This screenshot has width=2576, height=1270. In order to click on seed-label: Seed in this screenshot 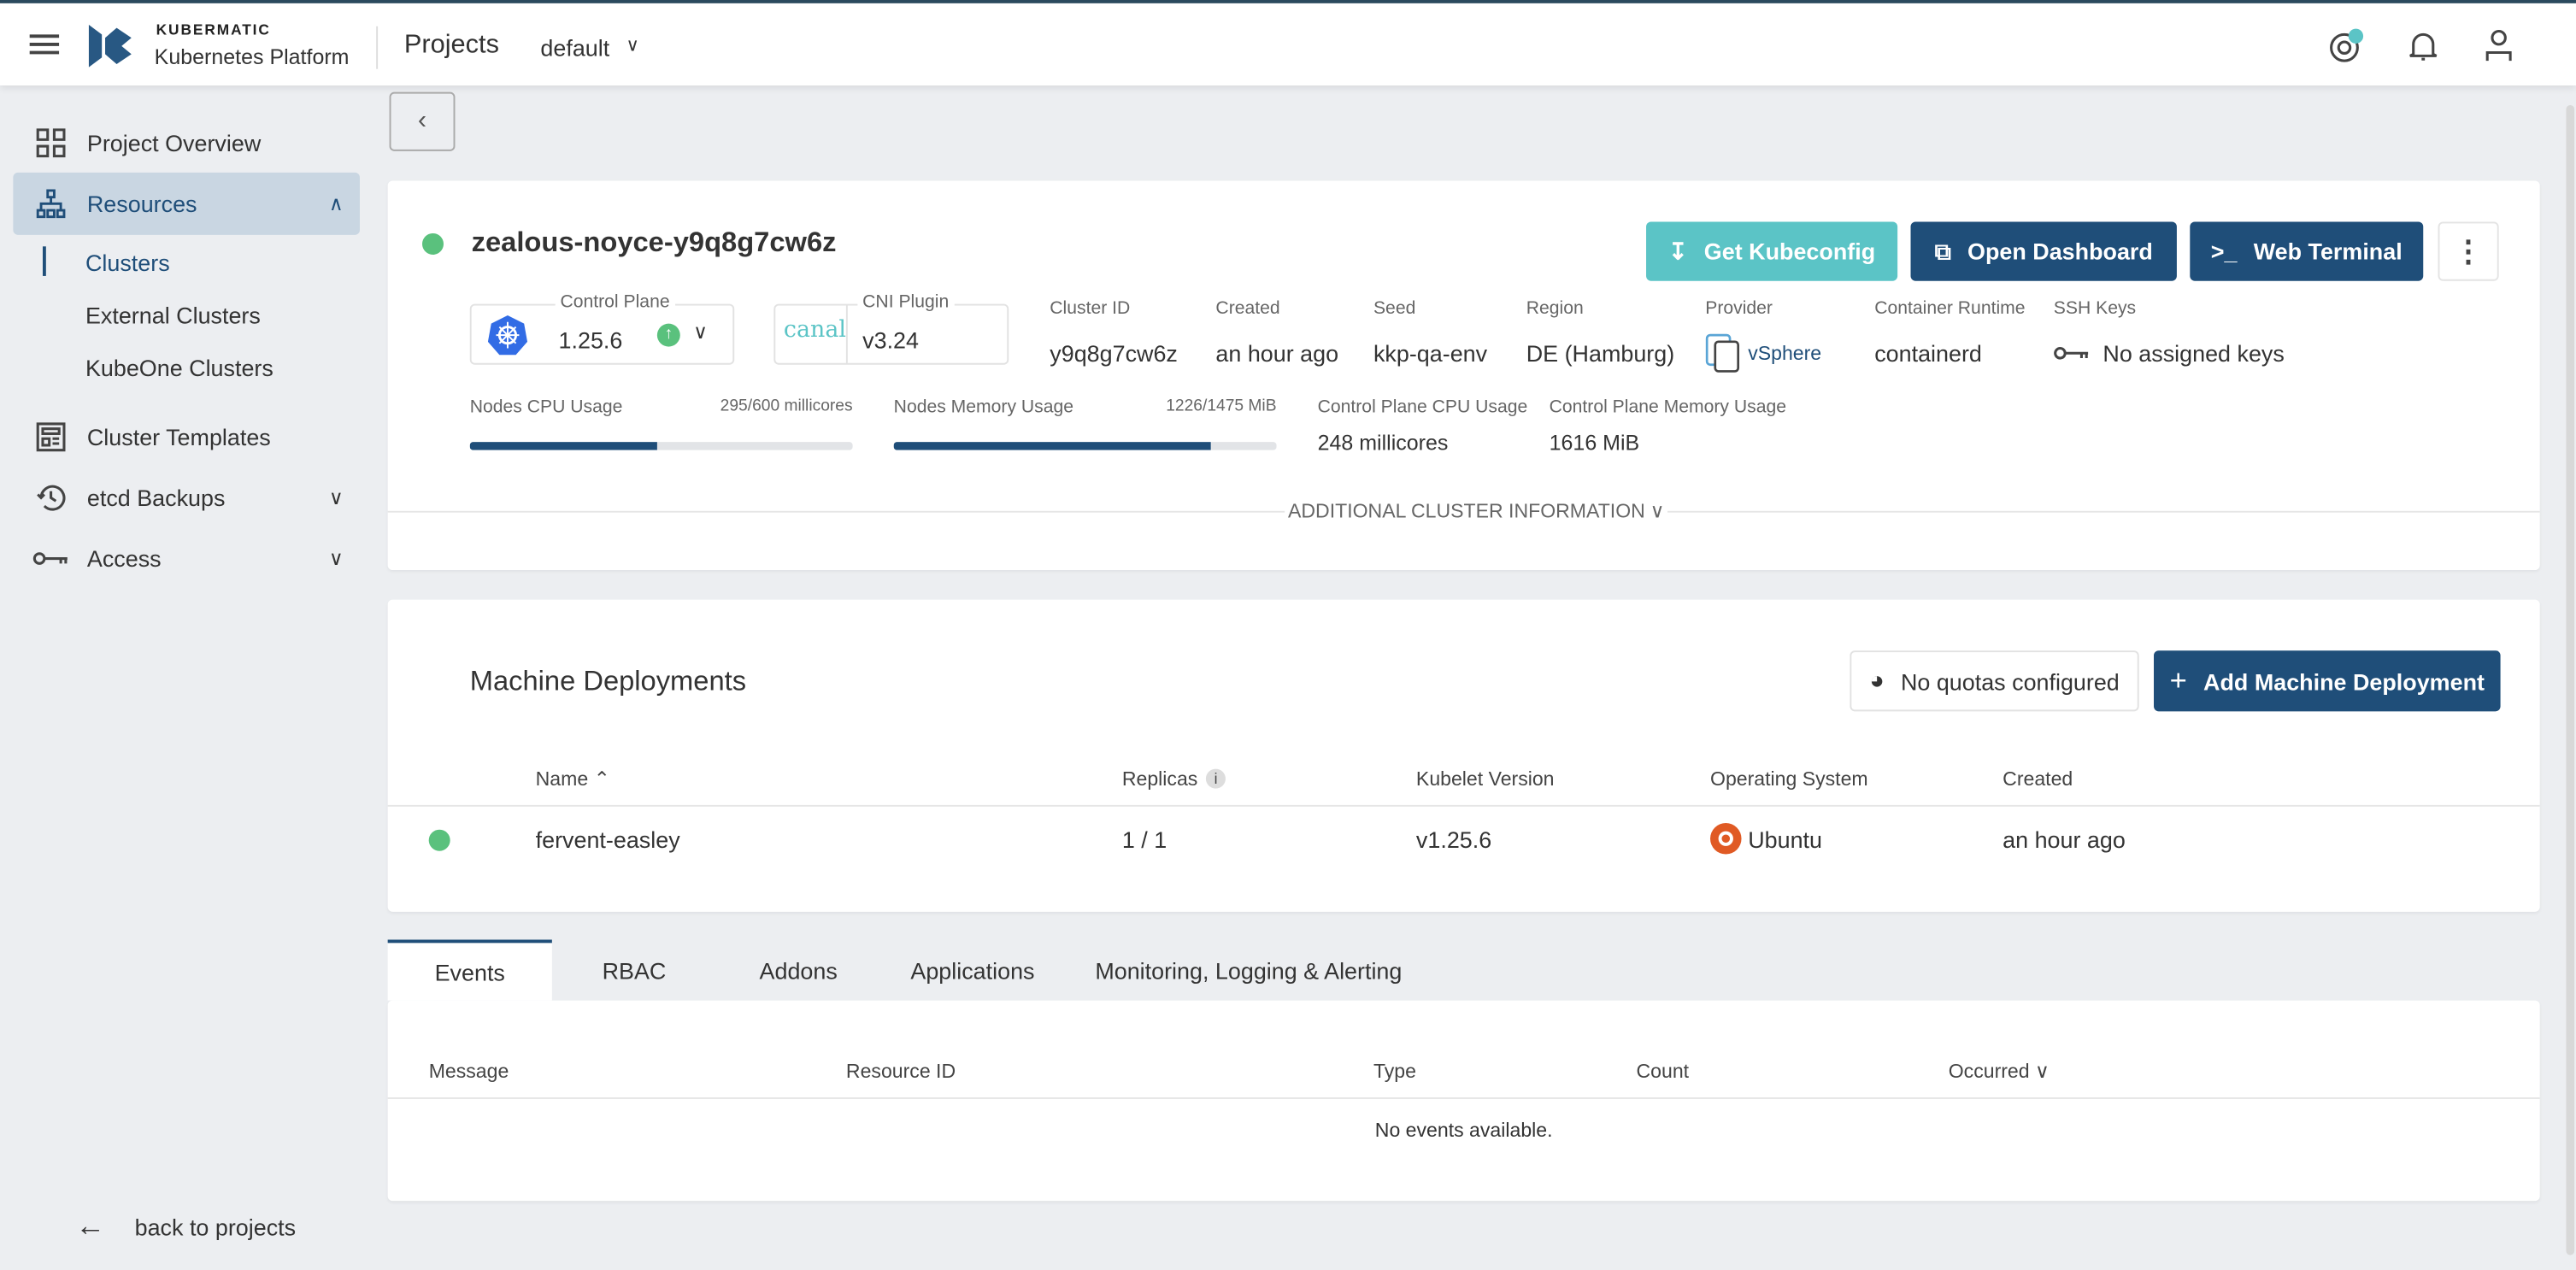, I will do `click(1394, 308)`.